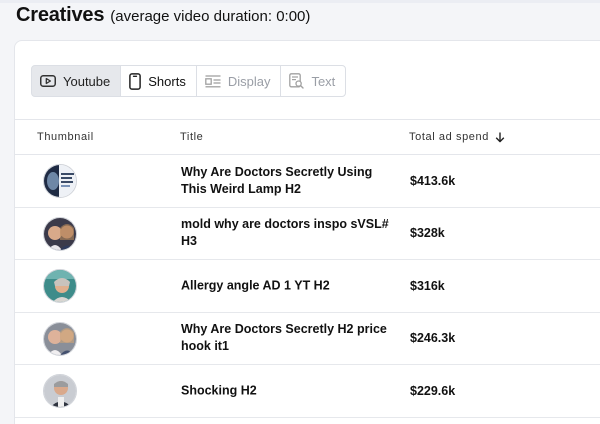 The width and height of the screenshot is (600, 424). What do you see at coordinates (191, 137) in the screenshot?
I see `column-header-title: Title` at bounding box center [191, 137].